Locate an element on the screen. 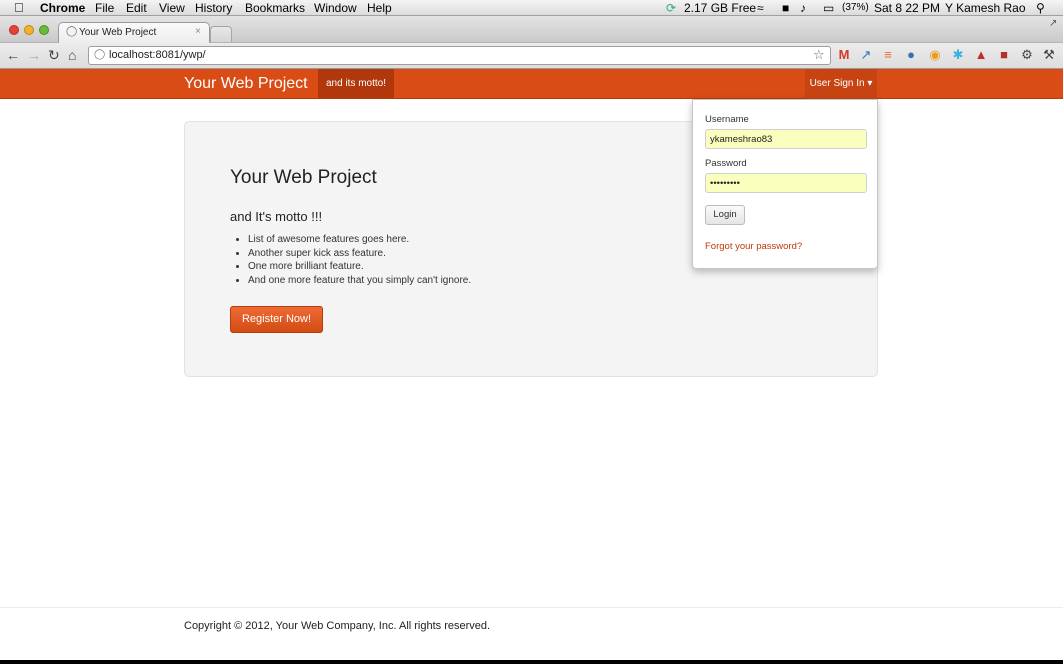  menu-file: File is located at coordinates (104, 8).